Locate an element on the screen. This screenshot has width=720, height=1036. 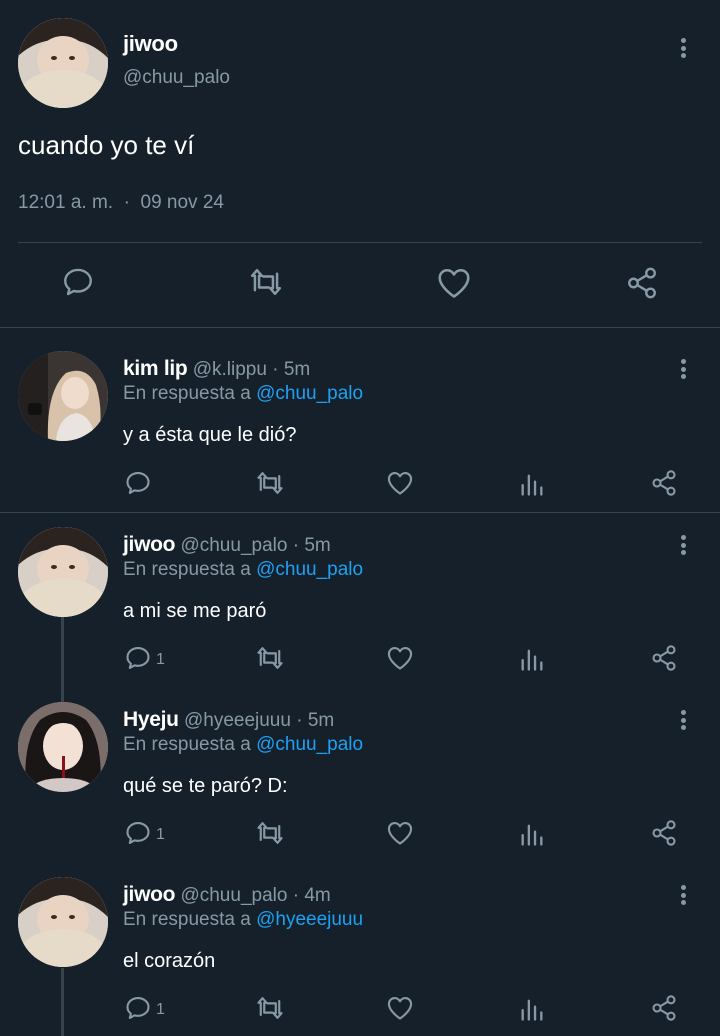
tweet-text: cuando yo te ví is located at coordinates (106, 145).